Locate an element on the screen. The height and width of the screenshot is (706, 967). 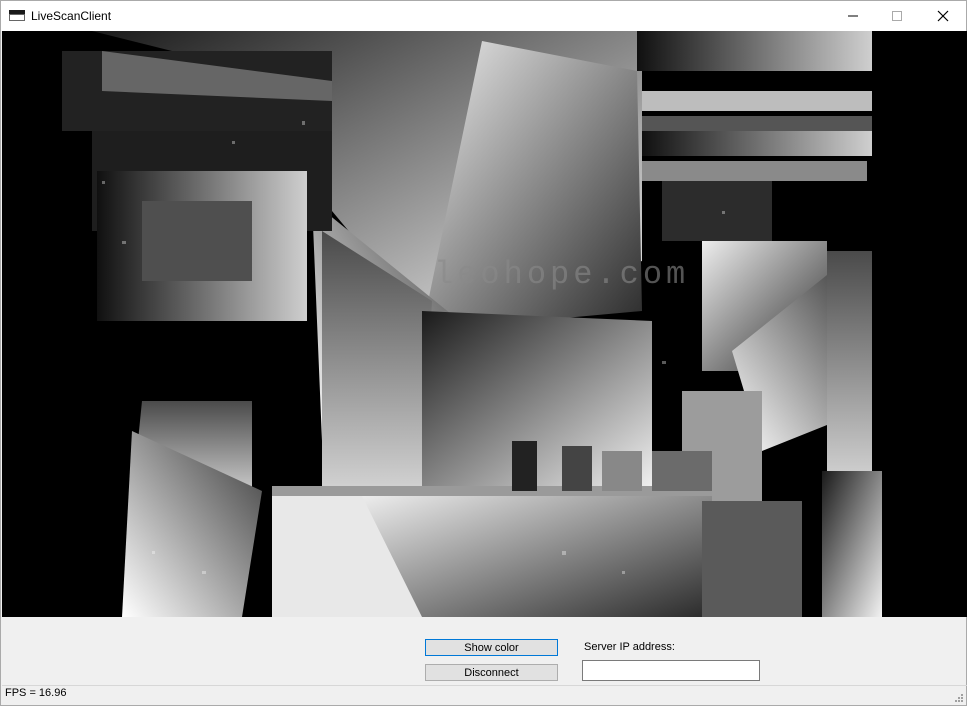
resize-grip-icon is located at coordinates (959, 698).